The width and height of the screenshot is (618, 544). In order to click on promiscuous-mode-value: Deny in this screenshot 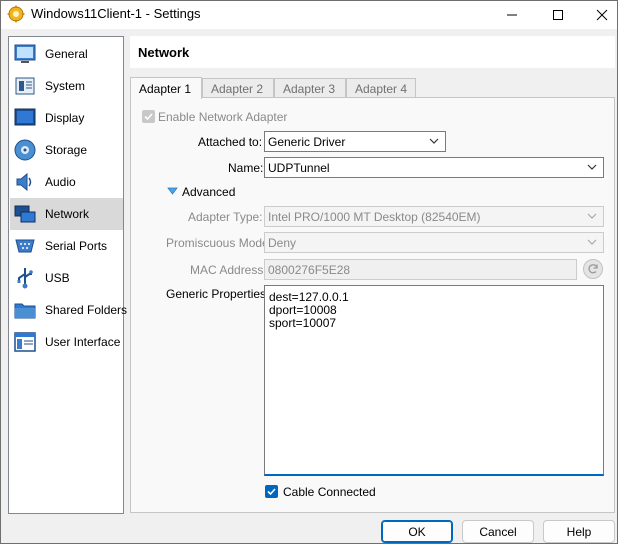, I will do `click(282, 242)`.